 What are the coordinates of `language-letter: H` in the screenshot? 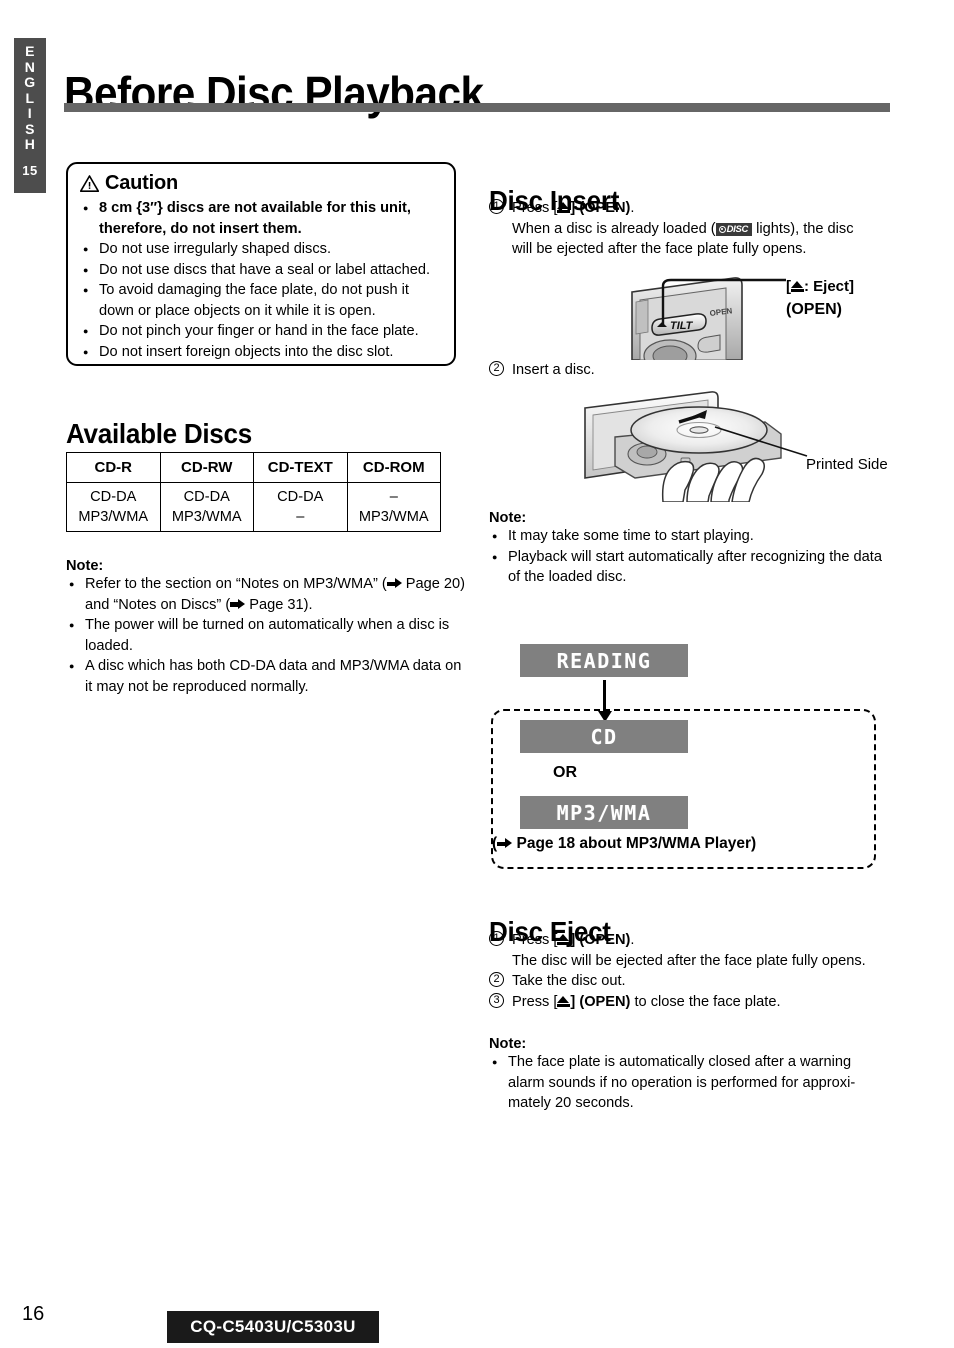 It's located at (30, 144).